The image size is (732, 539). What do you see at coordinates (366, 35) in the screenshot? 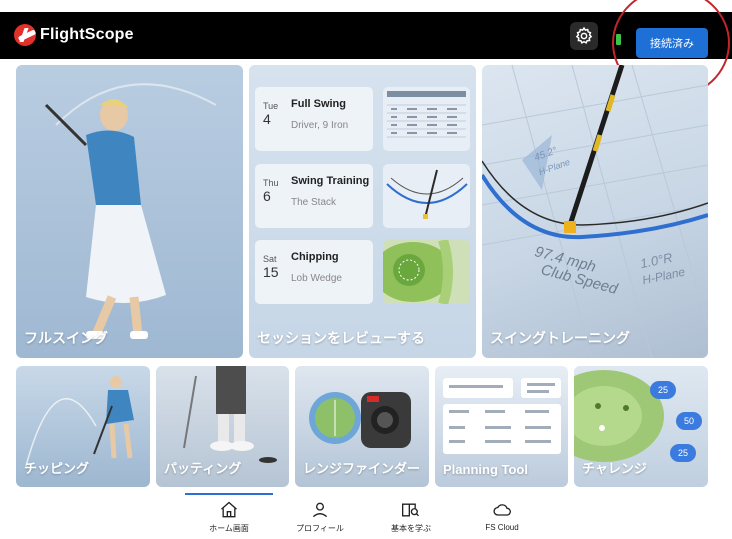
I see `top-bar: FlightScope 接続済み` at bounding box center [366, 35].